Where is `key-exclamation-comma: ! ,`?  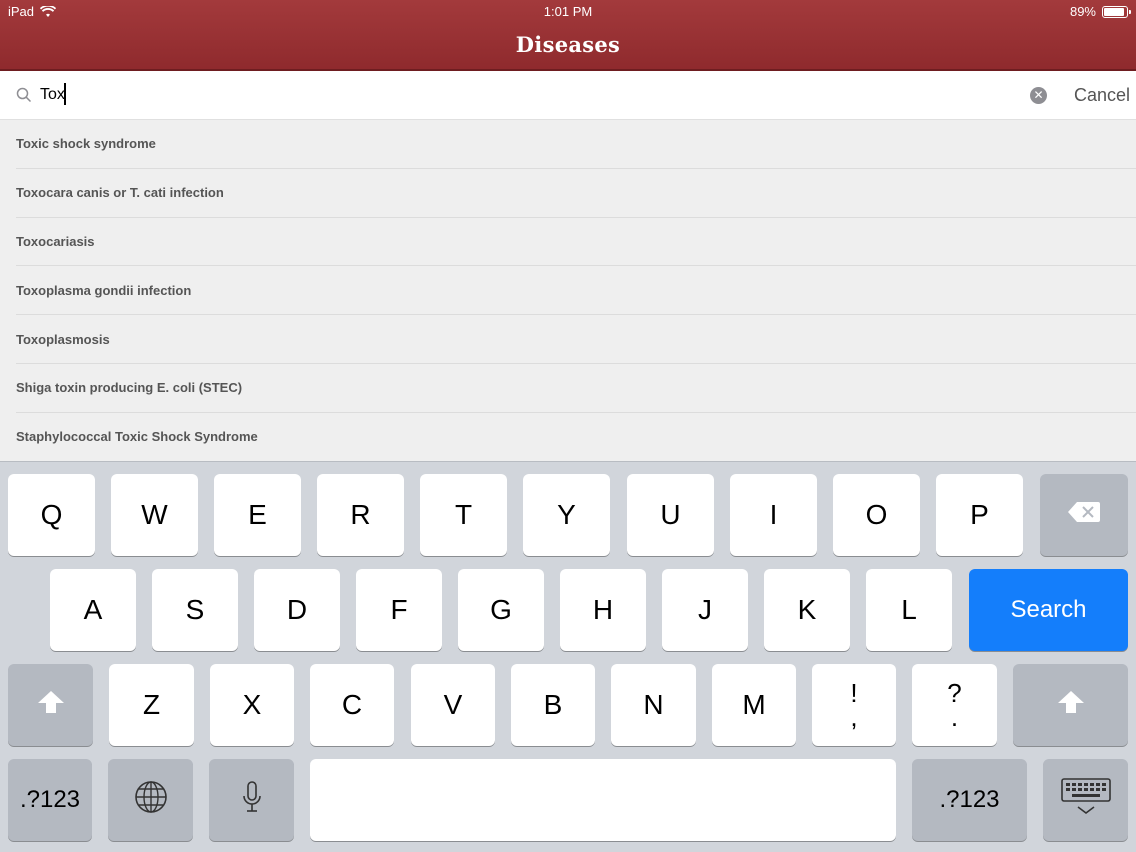 key-exclamation-comma: ! , is located at coordinates (854, 705).